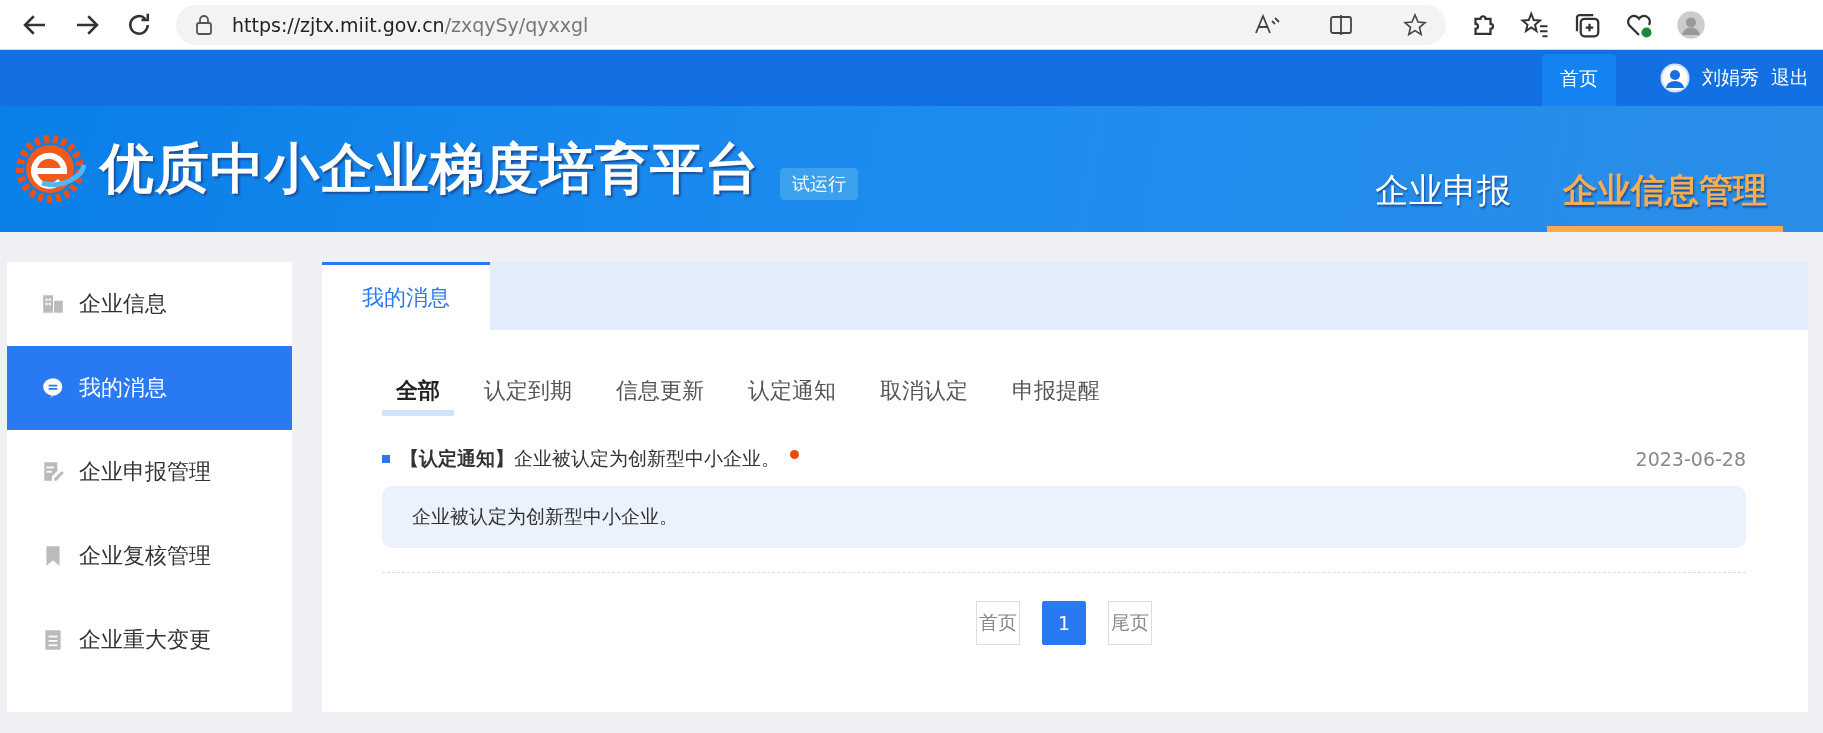 The height and width of the screenshot is (733, 1823). Describe the element at coordinates (924, 396) in the screenshot. I see `filter-tab: 取消认定` at that location.